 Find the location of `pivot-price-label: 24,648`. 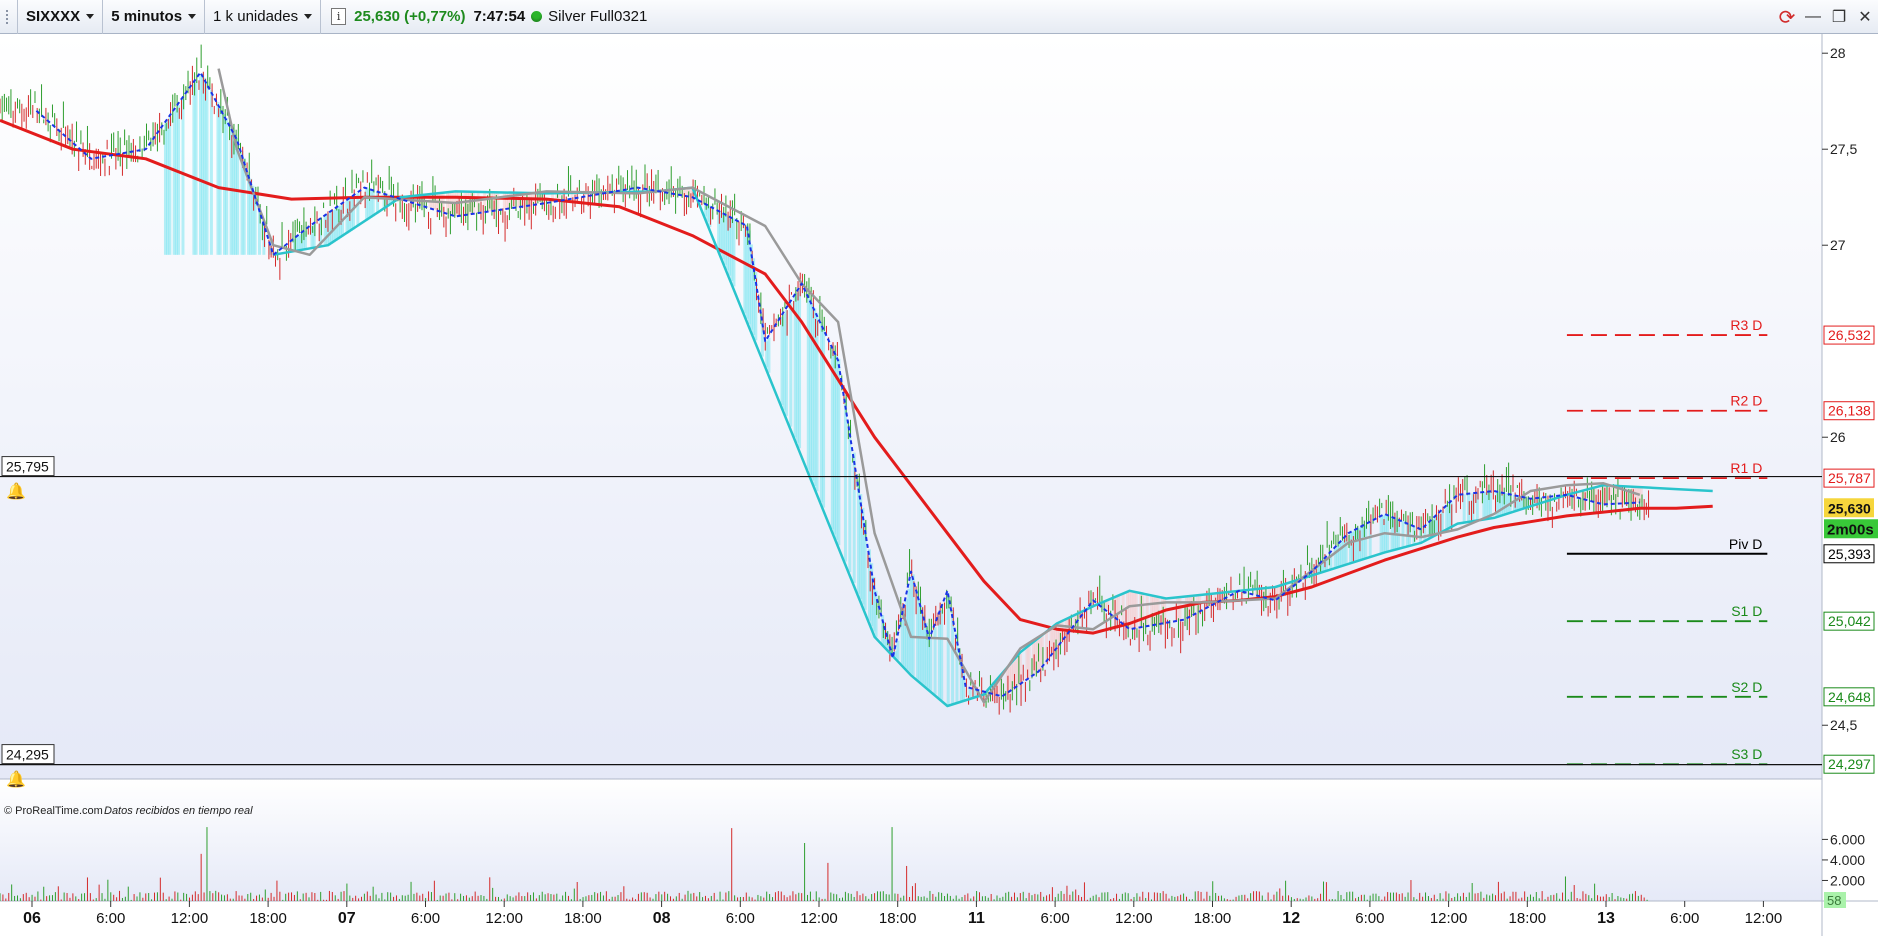

pivot-price-label: 24,648 is located at coordinates (1849, 697).